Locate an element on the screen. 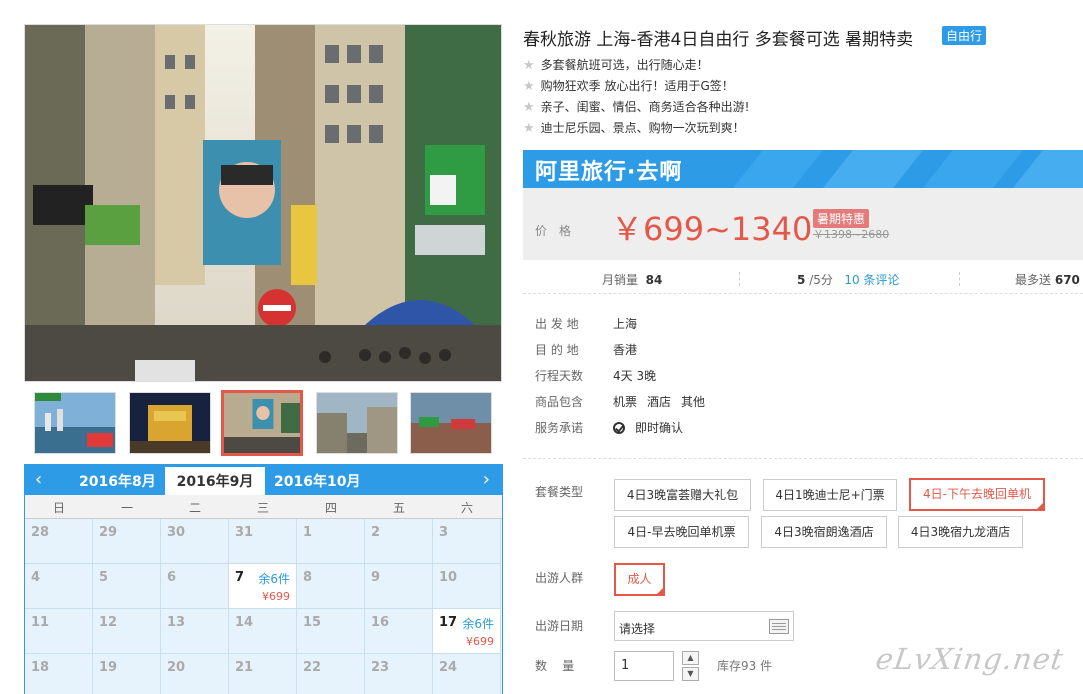  rating: 5 /5分 10 条评论 is located at coordinates (848, 279).